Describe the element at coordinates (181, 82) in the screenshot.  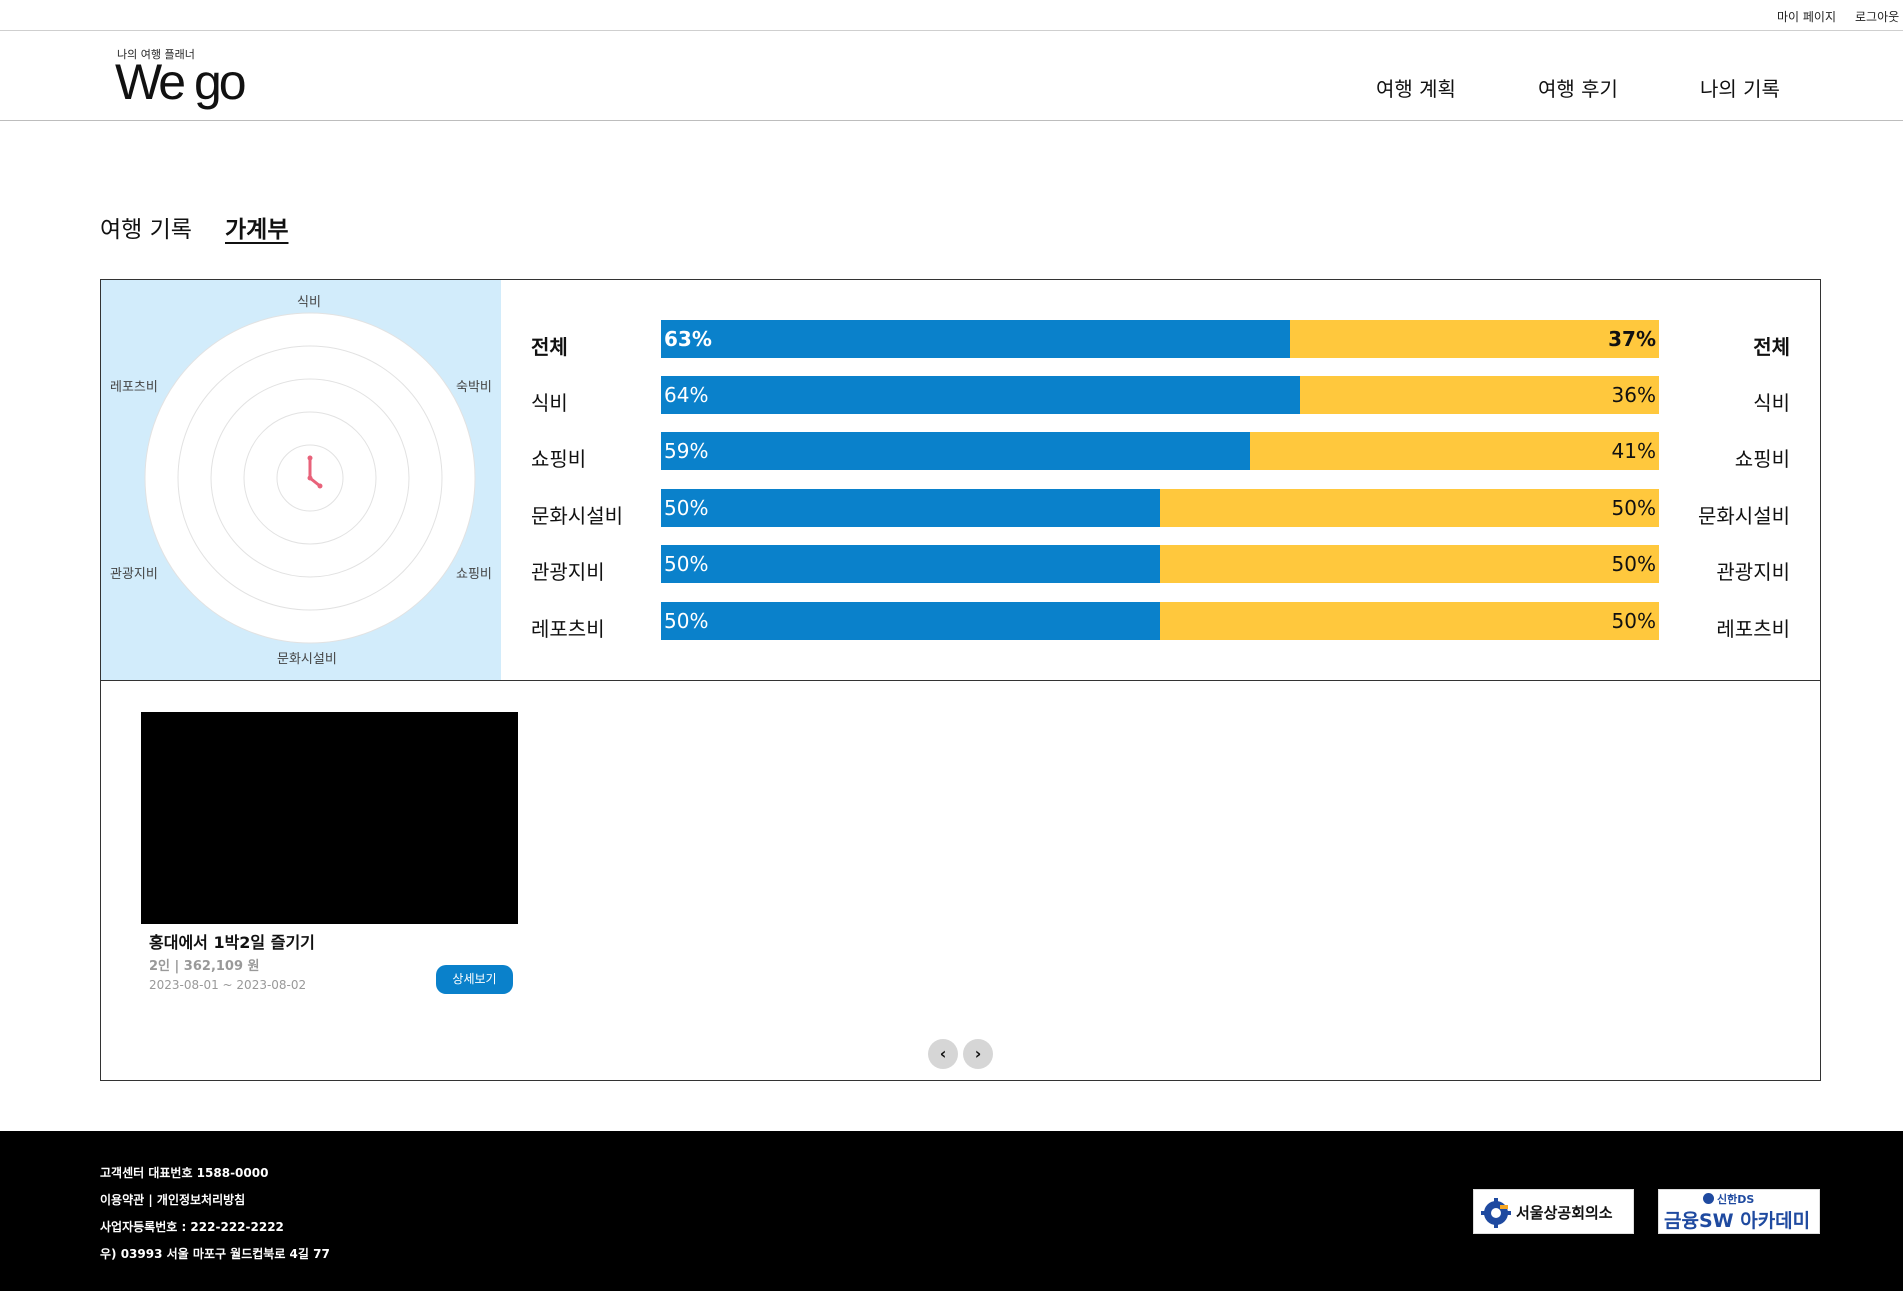
I see `logo: We go` at that location.